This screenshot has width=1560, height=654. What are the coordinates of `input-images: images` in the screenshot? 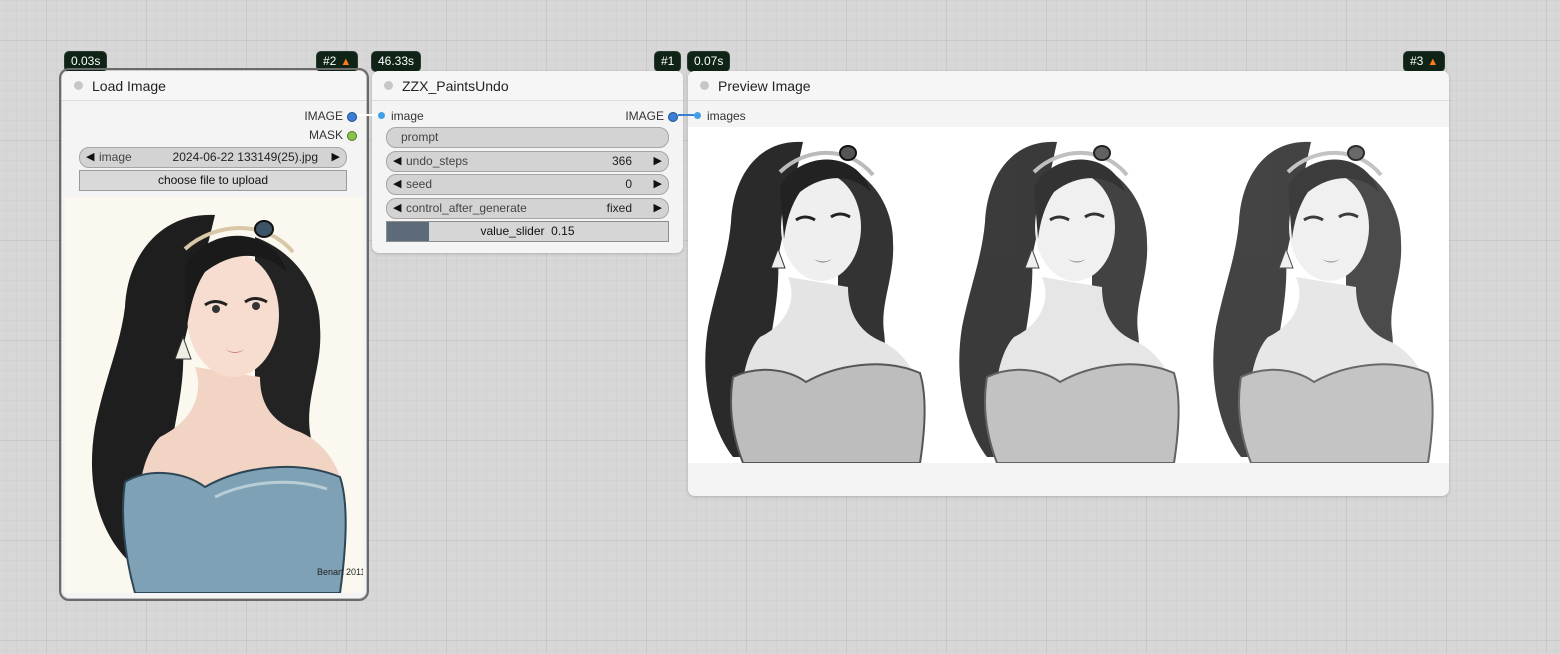 It's located at (754, 116).